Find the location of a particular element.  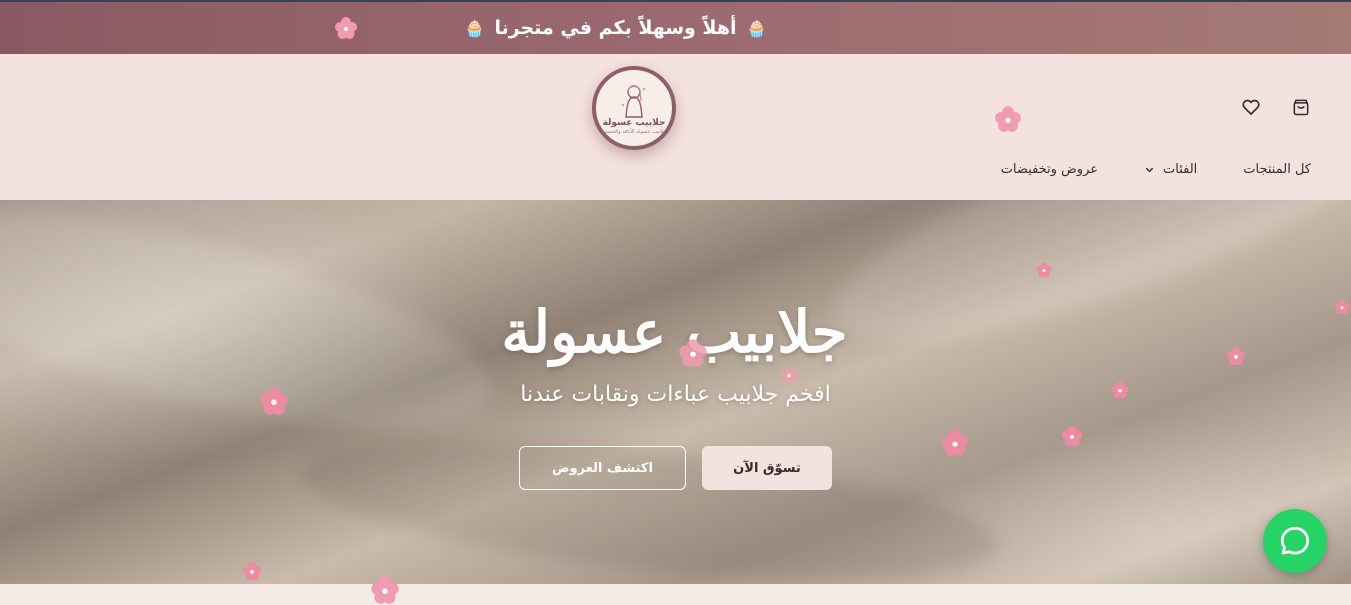

announcement-bar: 🧁 أهلاً وسهلاً بكم في متجرنا 🧁 is located at coordinates (675, 27).